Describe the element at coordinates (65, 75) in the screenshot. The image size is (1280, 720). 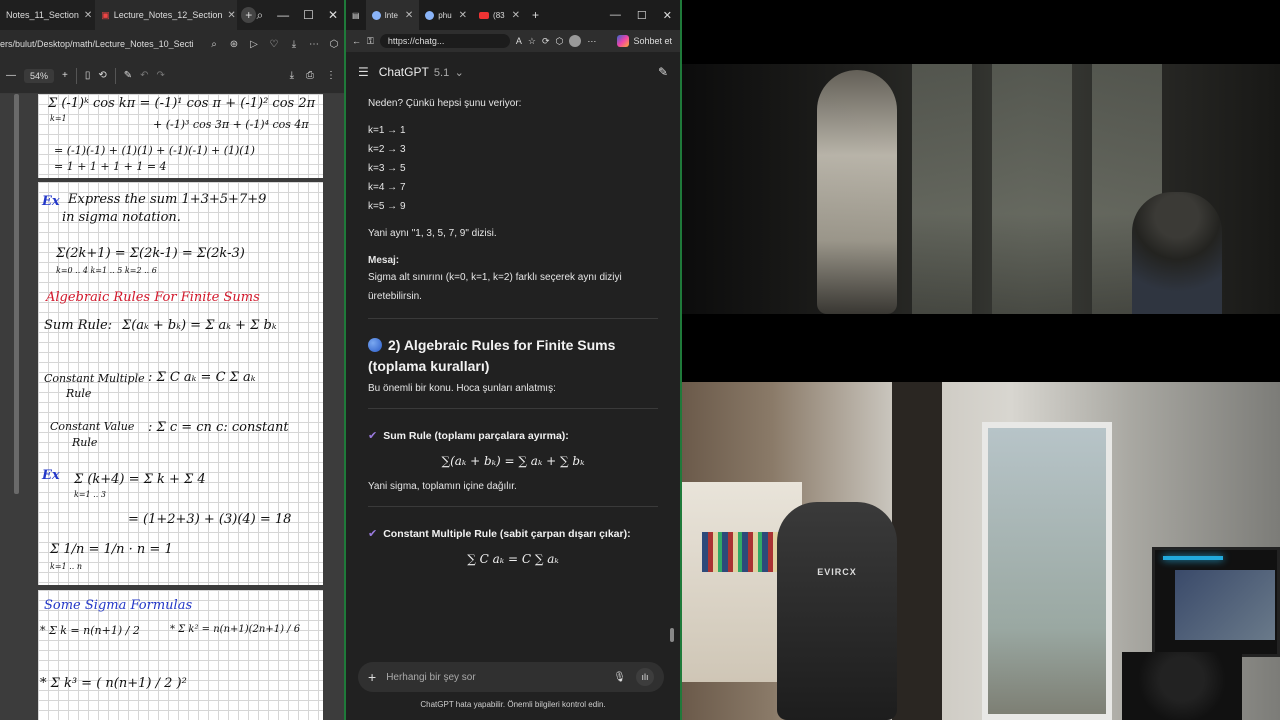
I see `zoom-in-button: +` at that location.